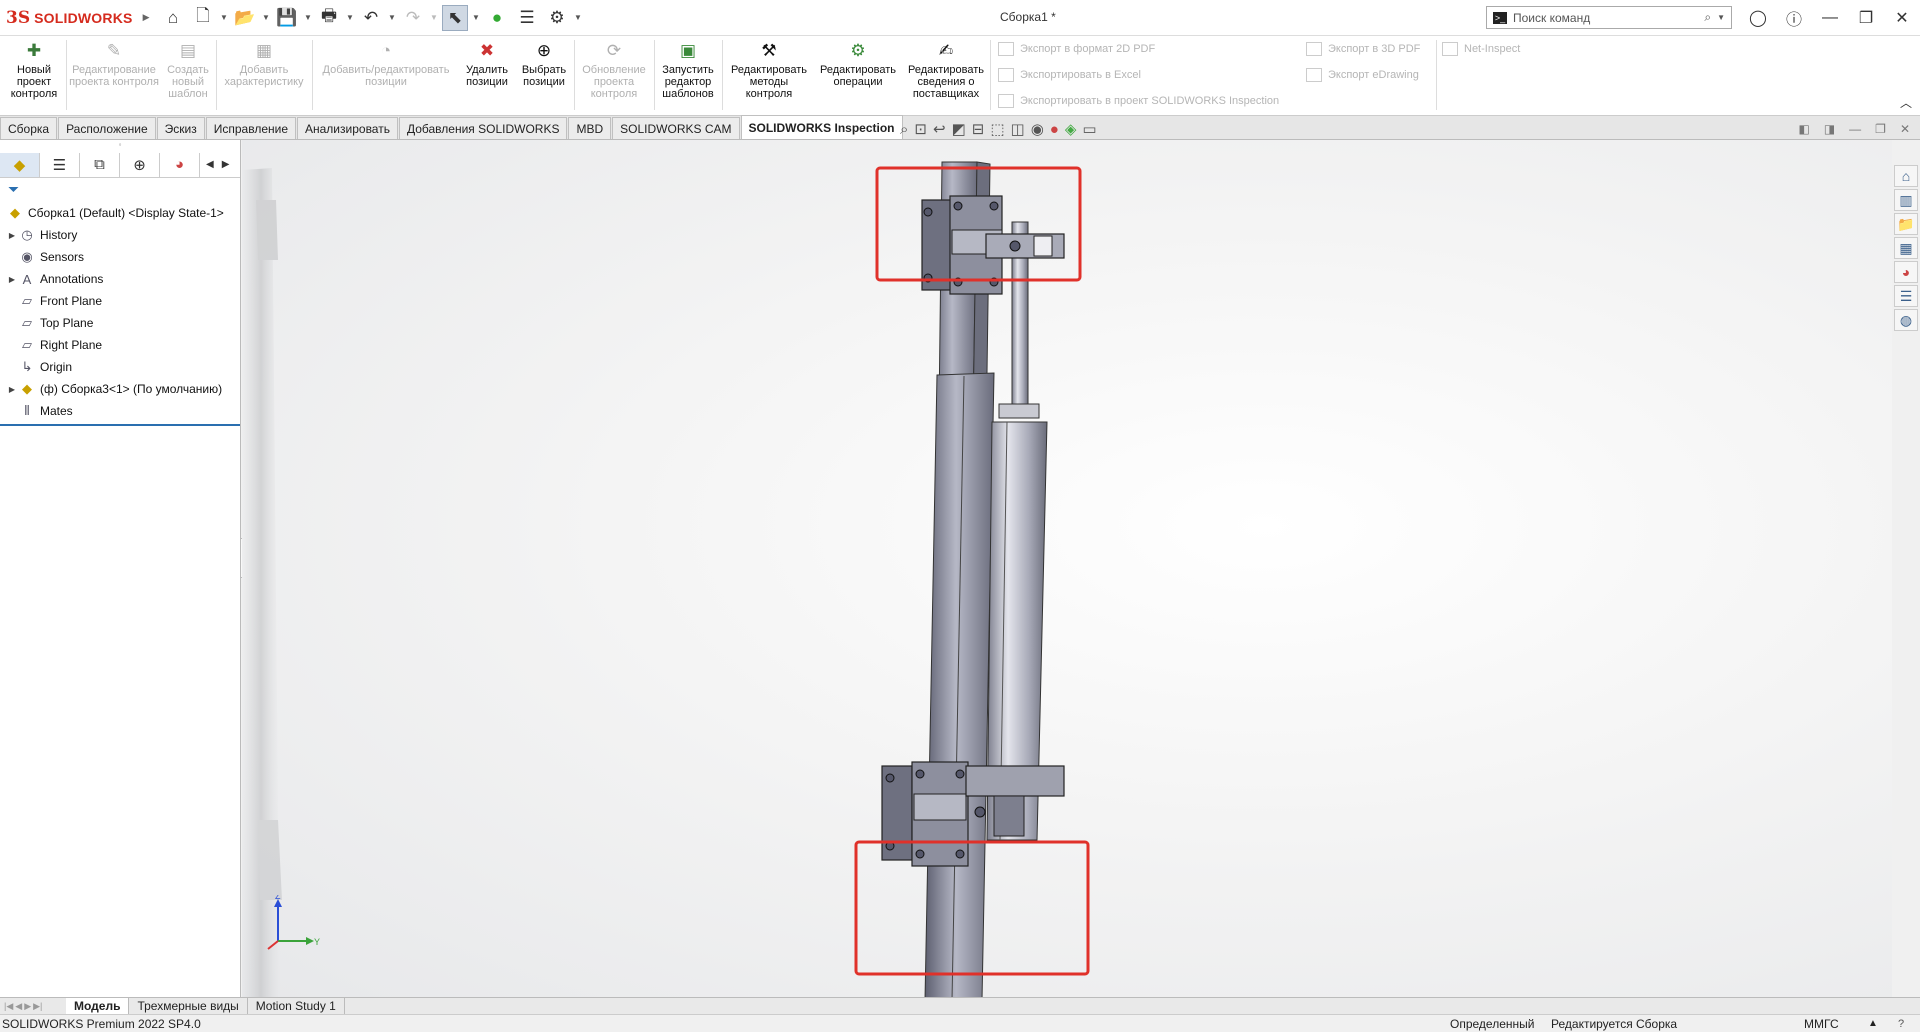 The height and width of the screenshot is (1032, 1920). Describe the element at coordinates (590, 128) in the screenshot. I see `tab-6: MBD` at that location.